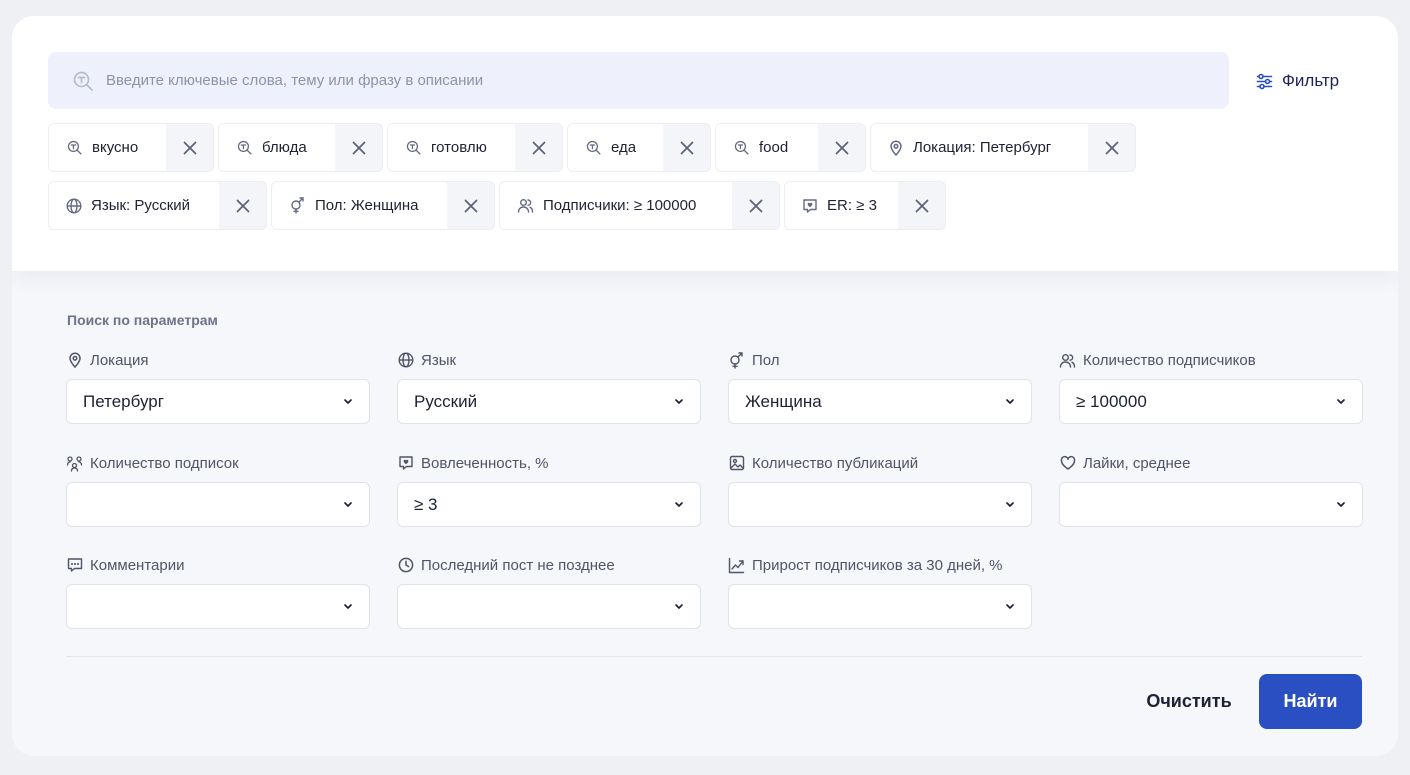 The height and width of the screenshot is (775, 1410). Describe the element at coordinates (218, 504) in the screenshot. I see `following-select` at that location.